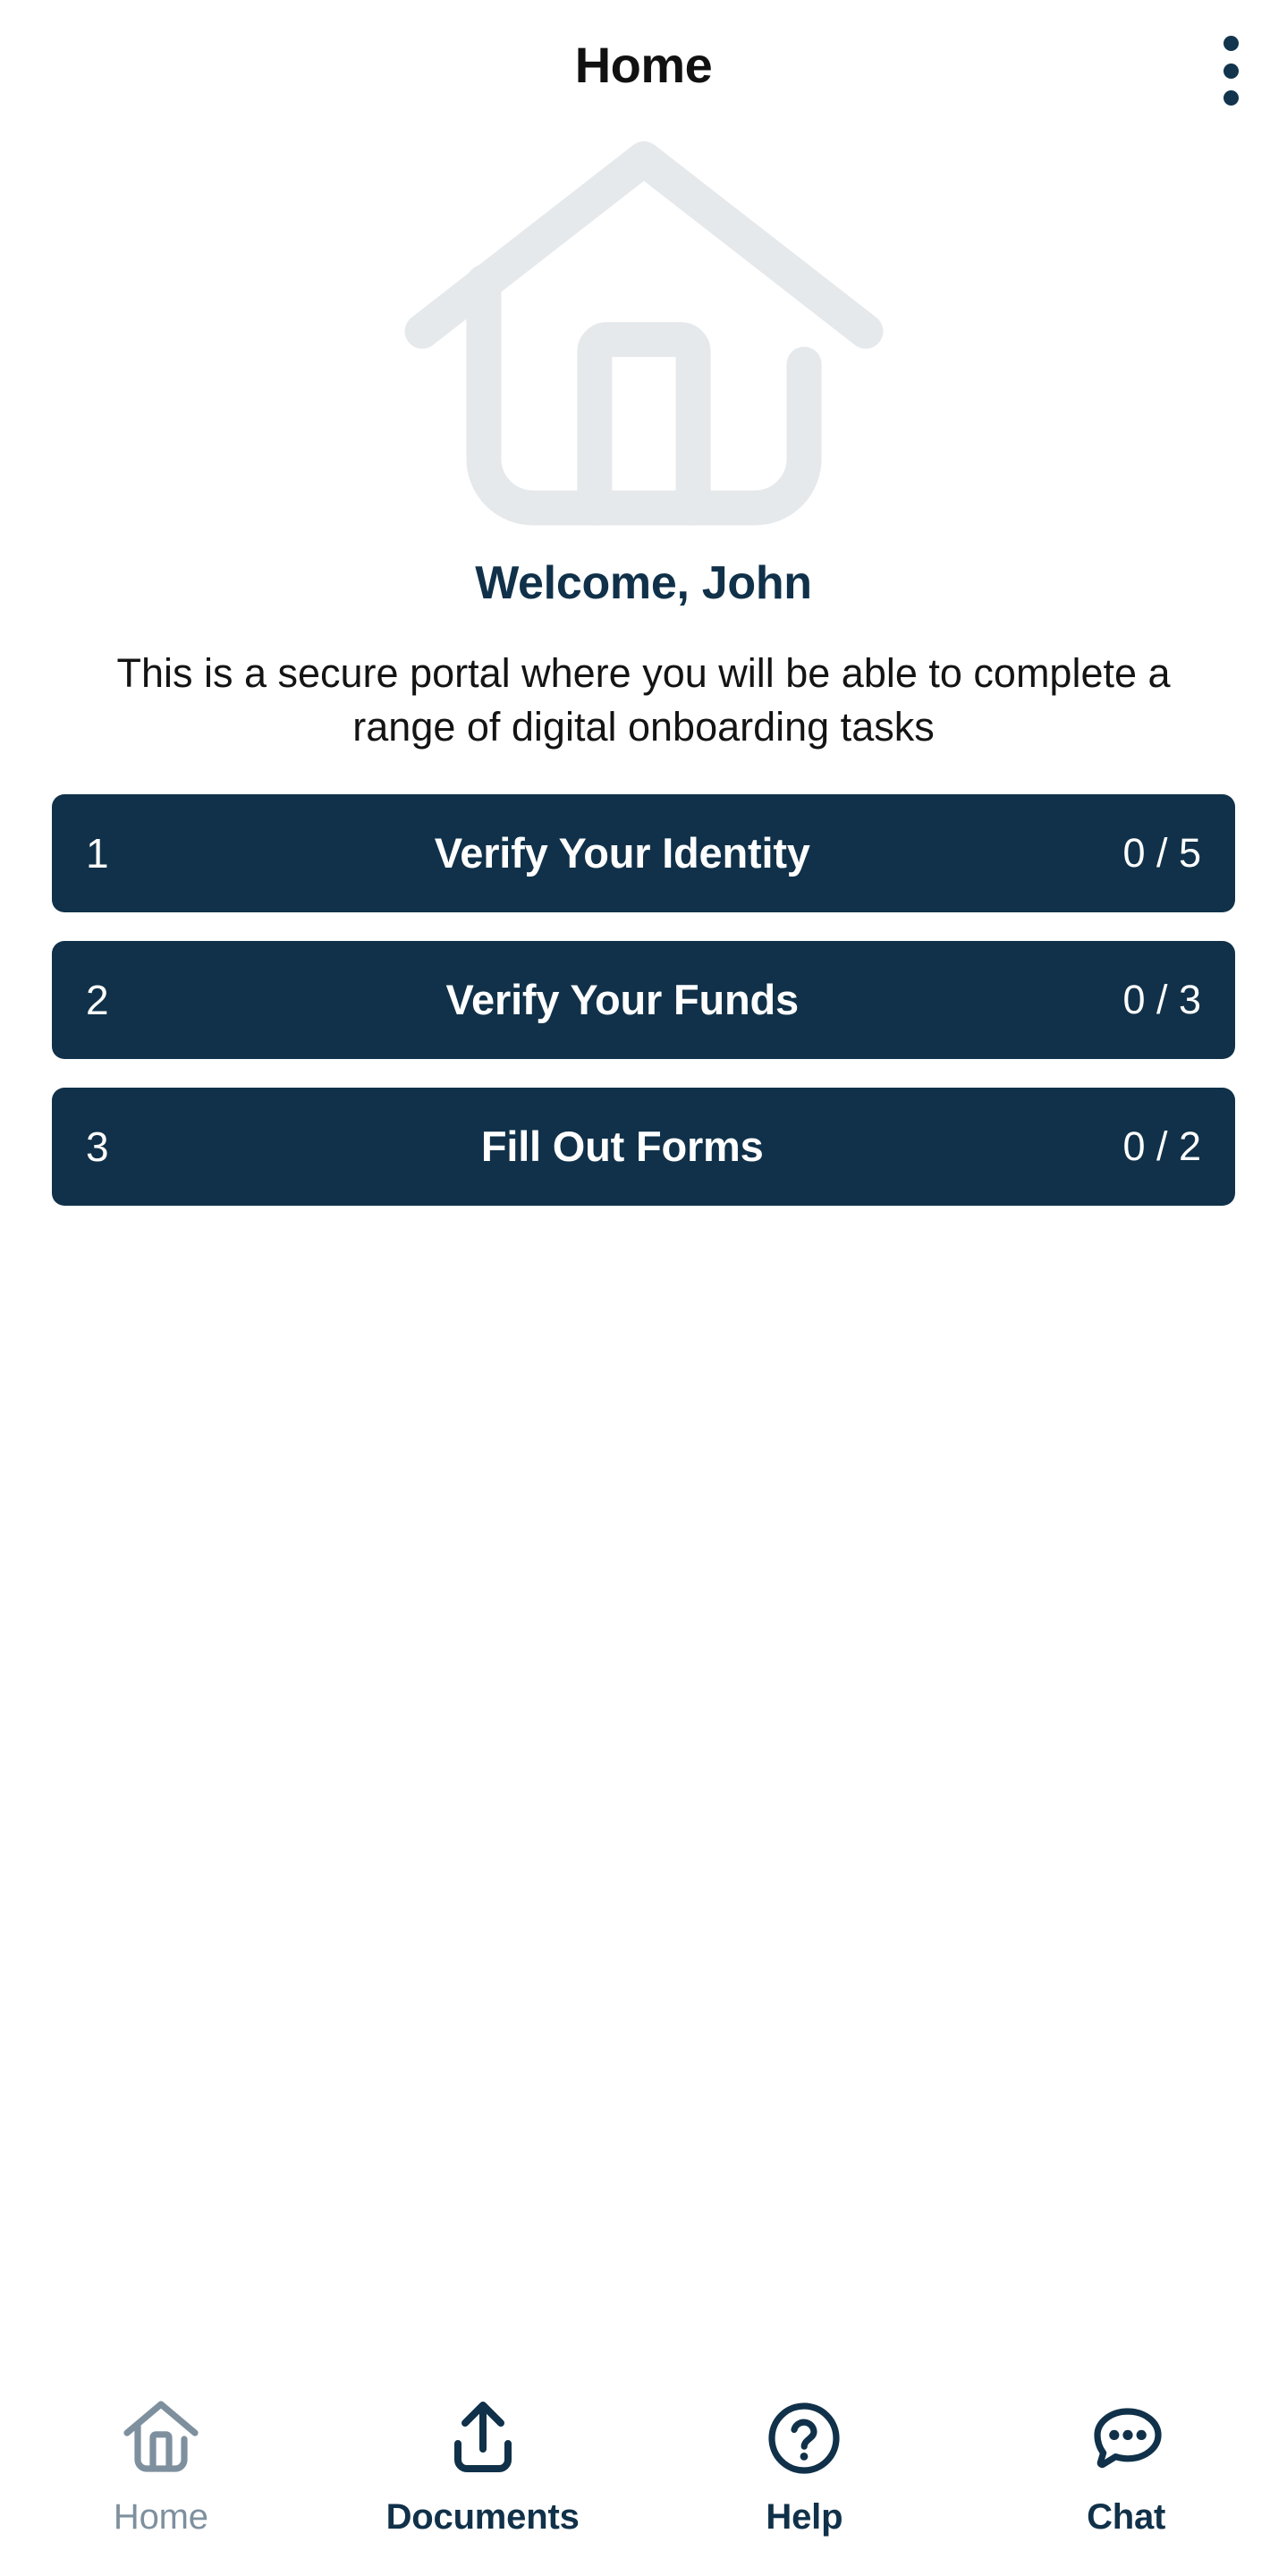 The height and width of the screenshot is (2576, 1287). I want to click on task-title: Verify Your Funds, so click(622, 1000).